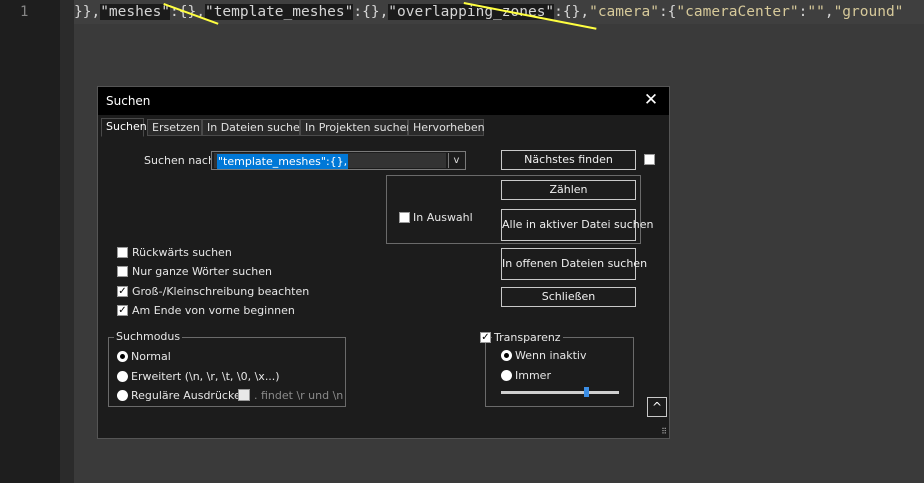 This screenshot has width=924, height=483. What do you see at coordinates (506, 375) in the screenshot?
I see `always-radio` at bounding box center [506, 375].